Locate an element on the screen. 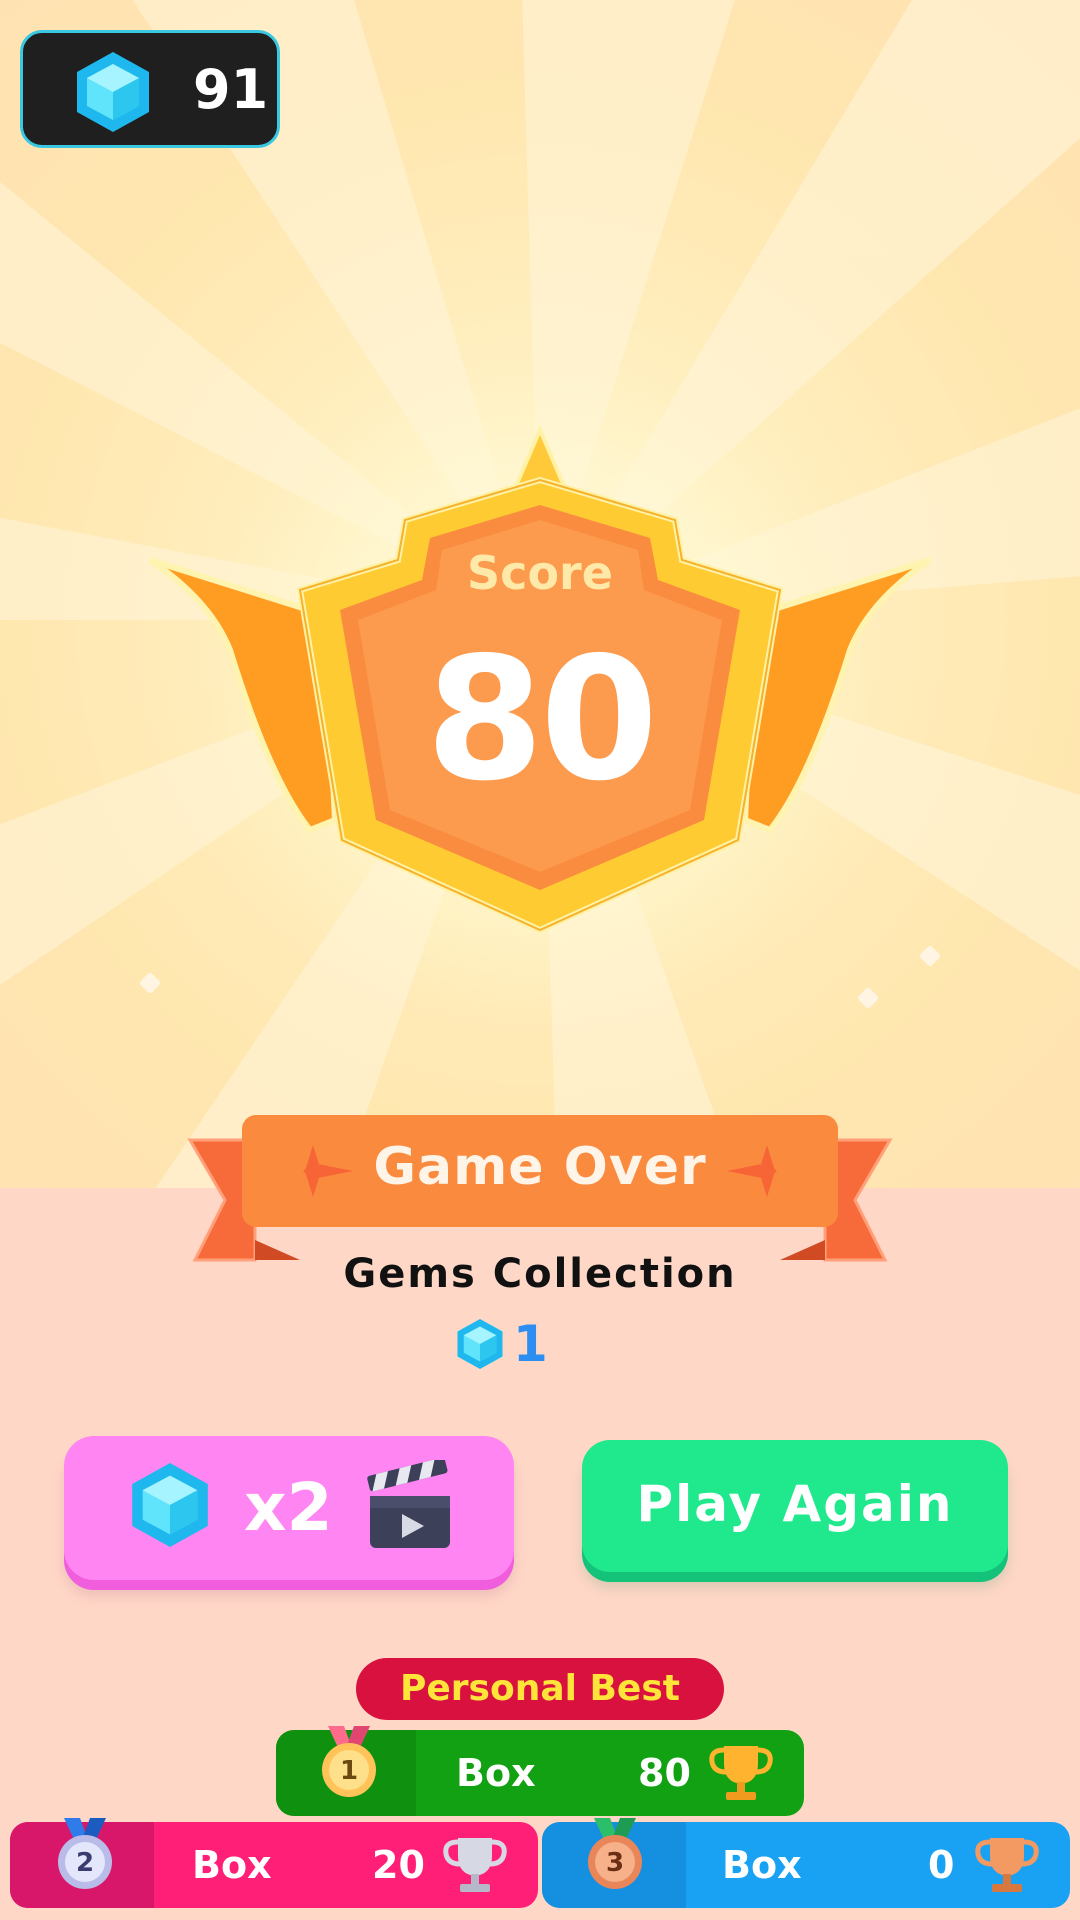 This screenshot has height=1920, width=1080. medal-icon: 2 is located at coordinates (85, 1853).